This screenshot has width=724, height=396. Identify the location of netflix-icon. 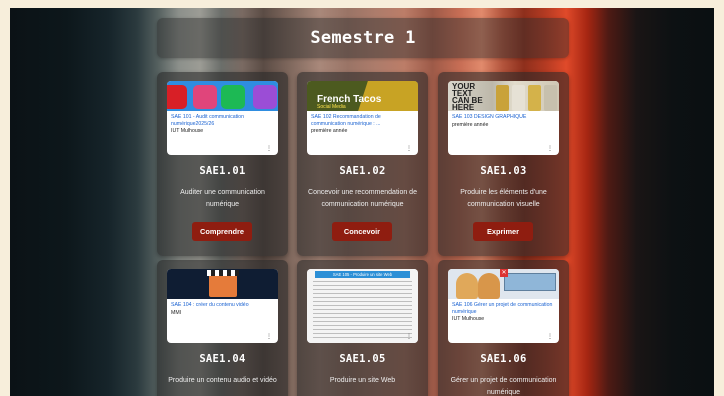
(177, 97).